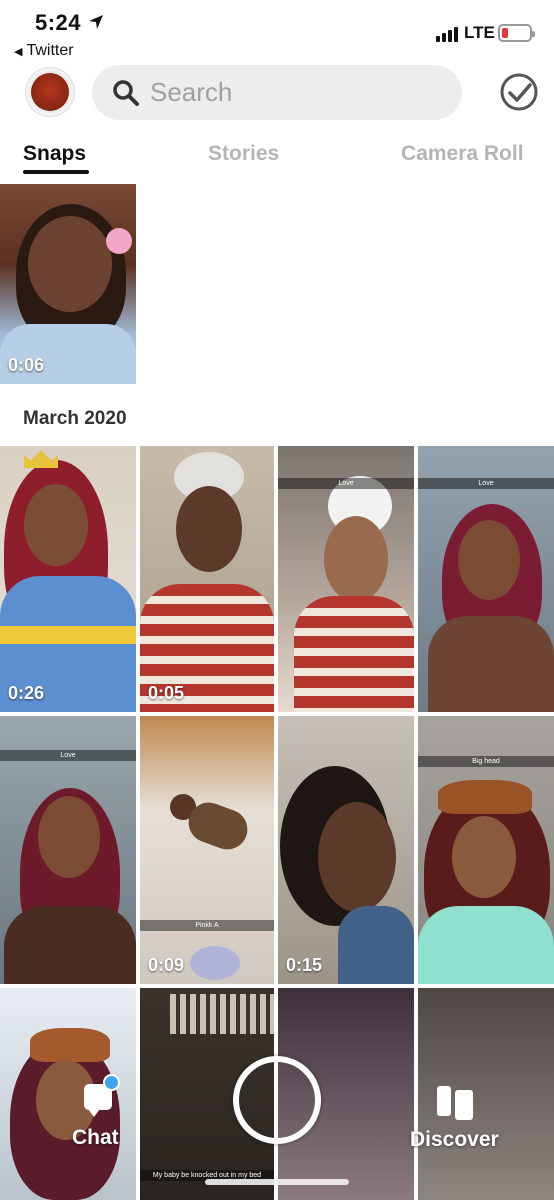 This screenshot has width=554, height=1200. I want to click on clock: 5:24, so click(58, 22).